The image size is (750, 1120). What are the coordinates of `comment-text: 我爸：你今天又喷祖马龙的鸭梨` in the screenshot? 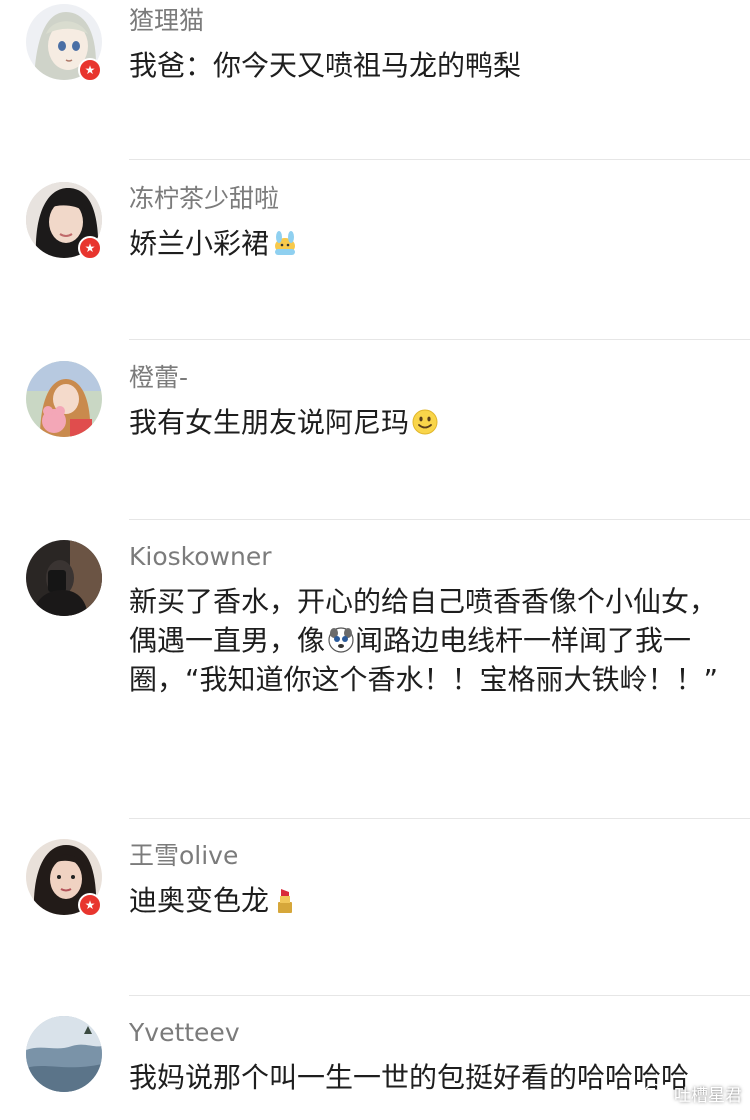 It's located at (424, 65).